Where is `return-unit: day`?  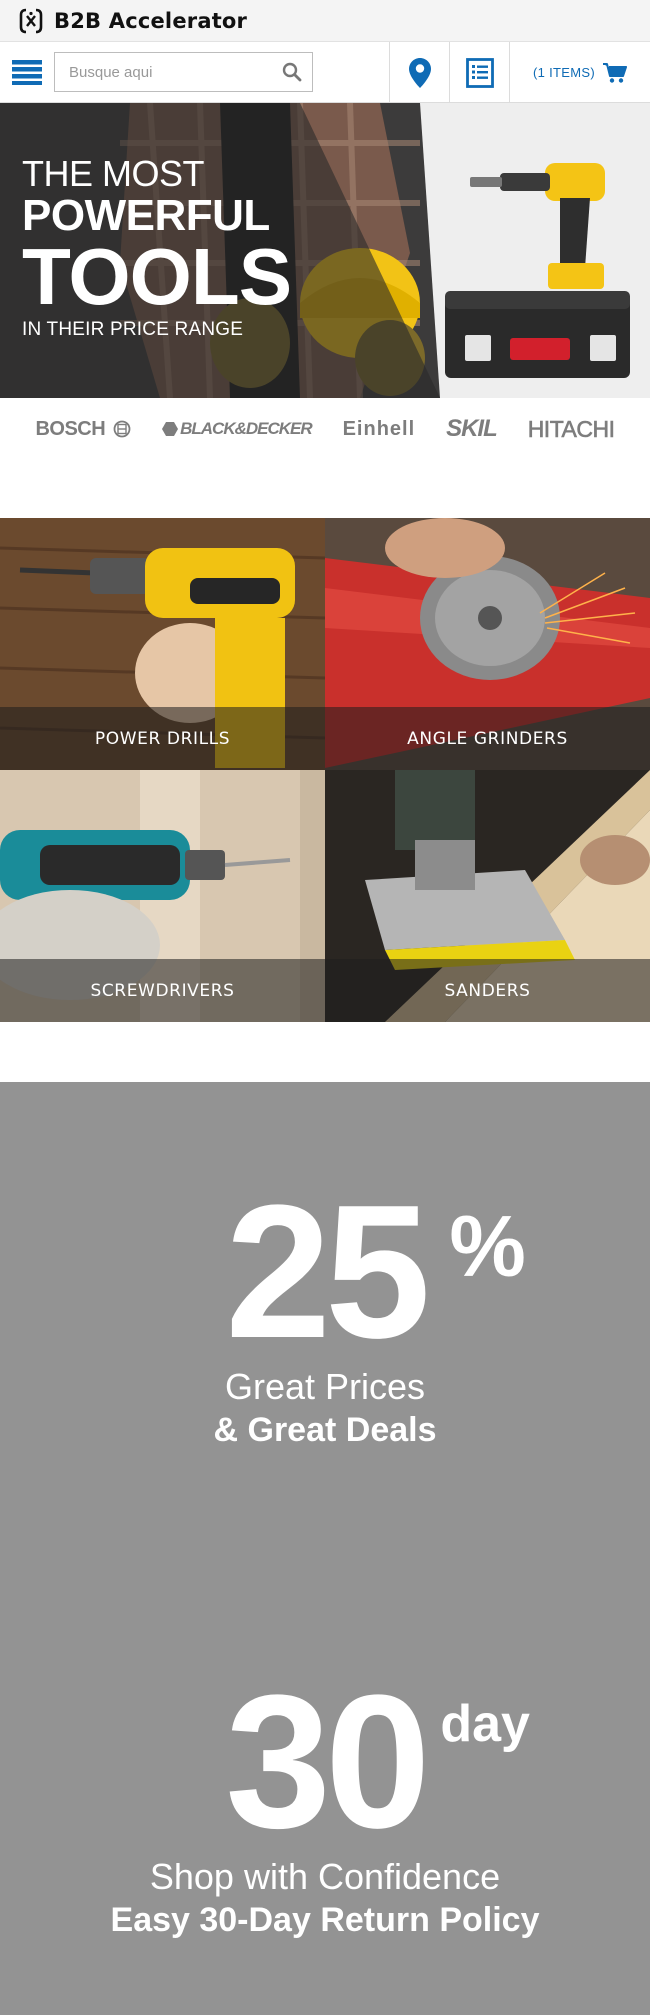 return-unit: day is located at coordinates (485, 1724).